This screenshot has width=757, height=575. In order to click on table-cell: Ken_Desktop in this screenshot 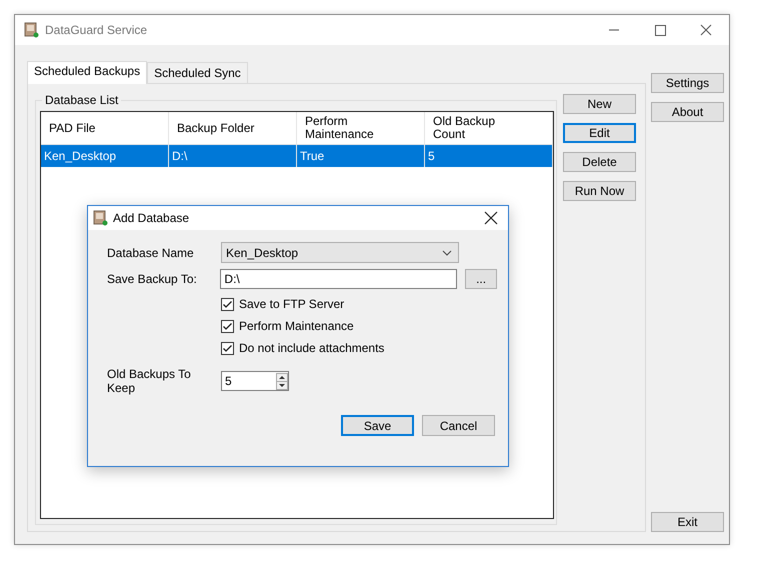, I will do `click(105, 156)`.